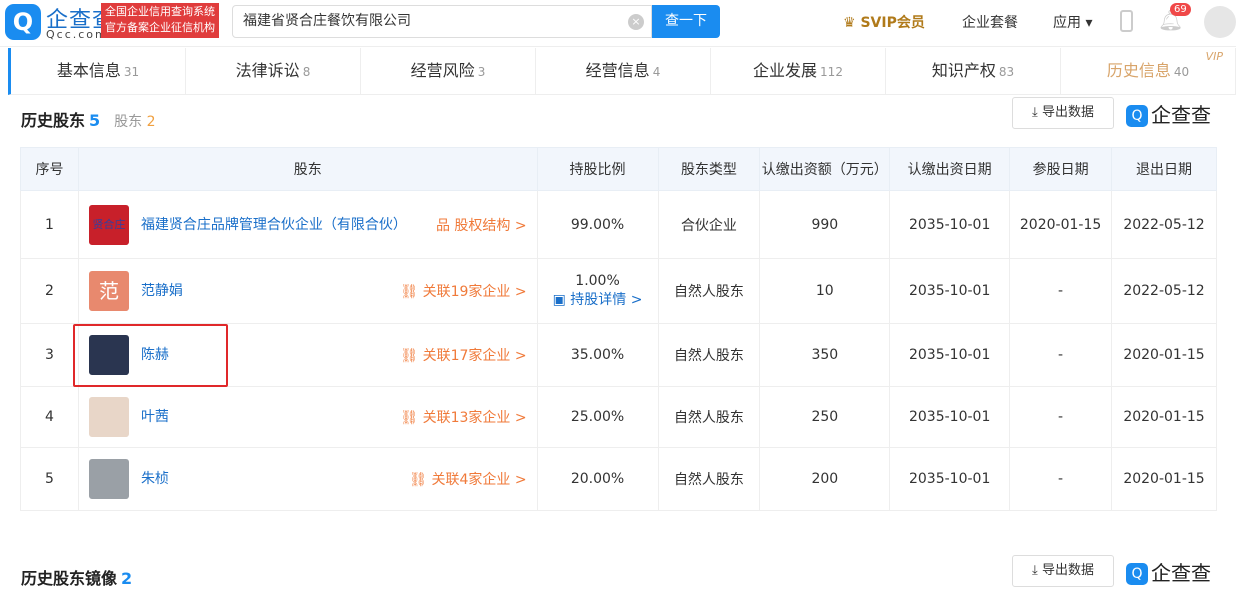 Image resolution: width=1236 pixels, height=598 pixels. Describe the element at coordinates (1067, 23) in the screenshot. I see `apps-label: 应用` at that location.